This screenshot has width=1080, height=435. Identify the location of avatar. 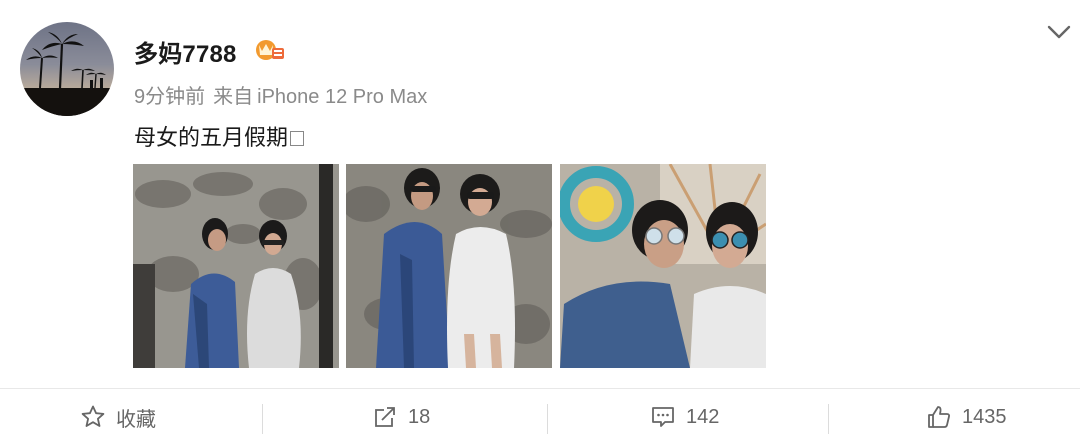
(67, 69).